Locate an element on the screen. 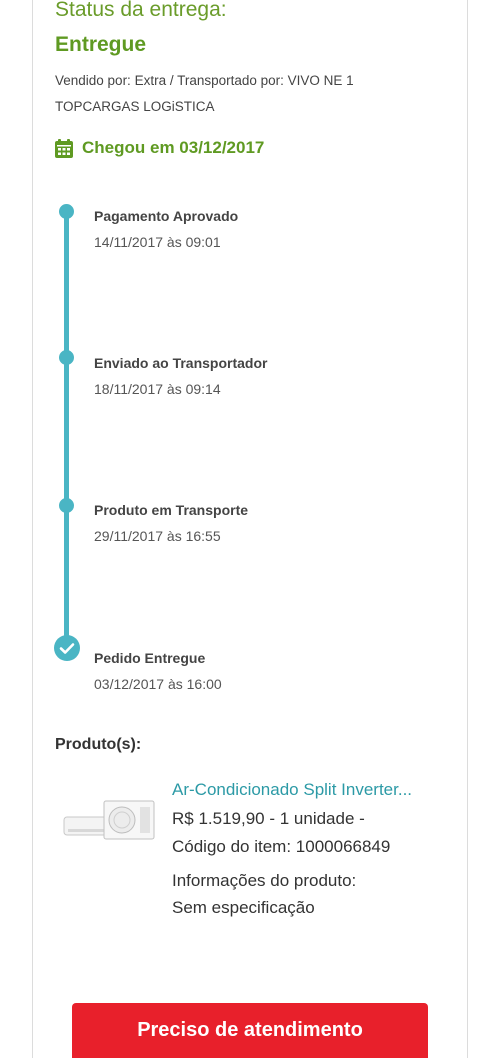 The height and width of the screenshot is (1058, 500). timeline-step-title: Pagamento Aprovado is located at coordinates (166, 216).